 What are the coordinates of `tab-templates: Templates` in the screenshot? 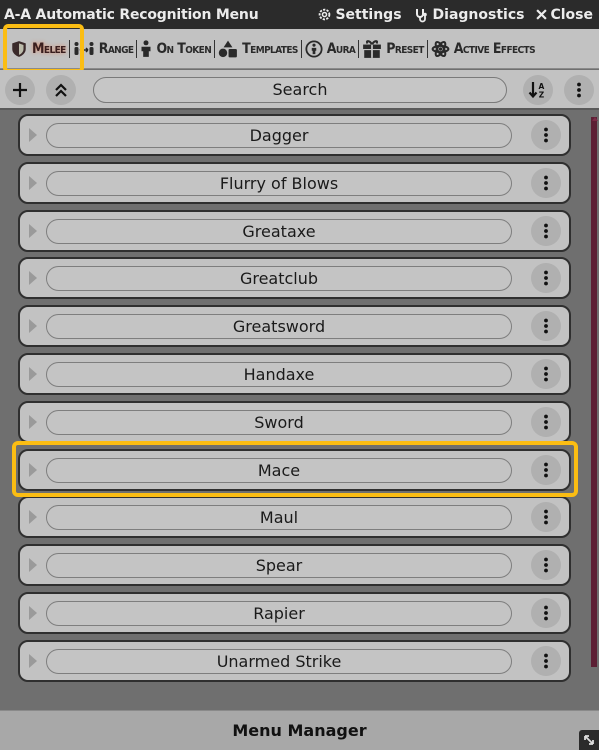 It's located at (258, 48).